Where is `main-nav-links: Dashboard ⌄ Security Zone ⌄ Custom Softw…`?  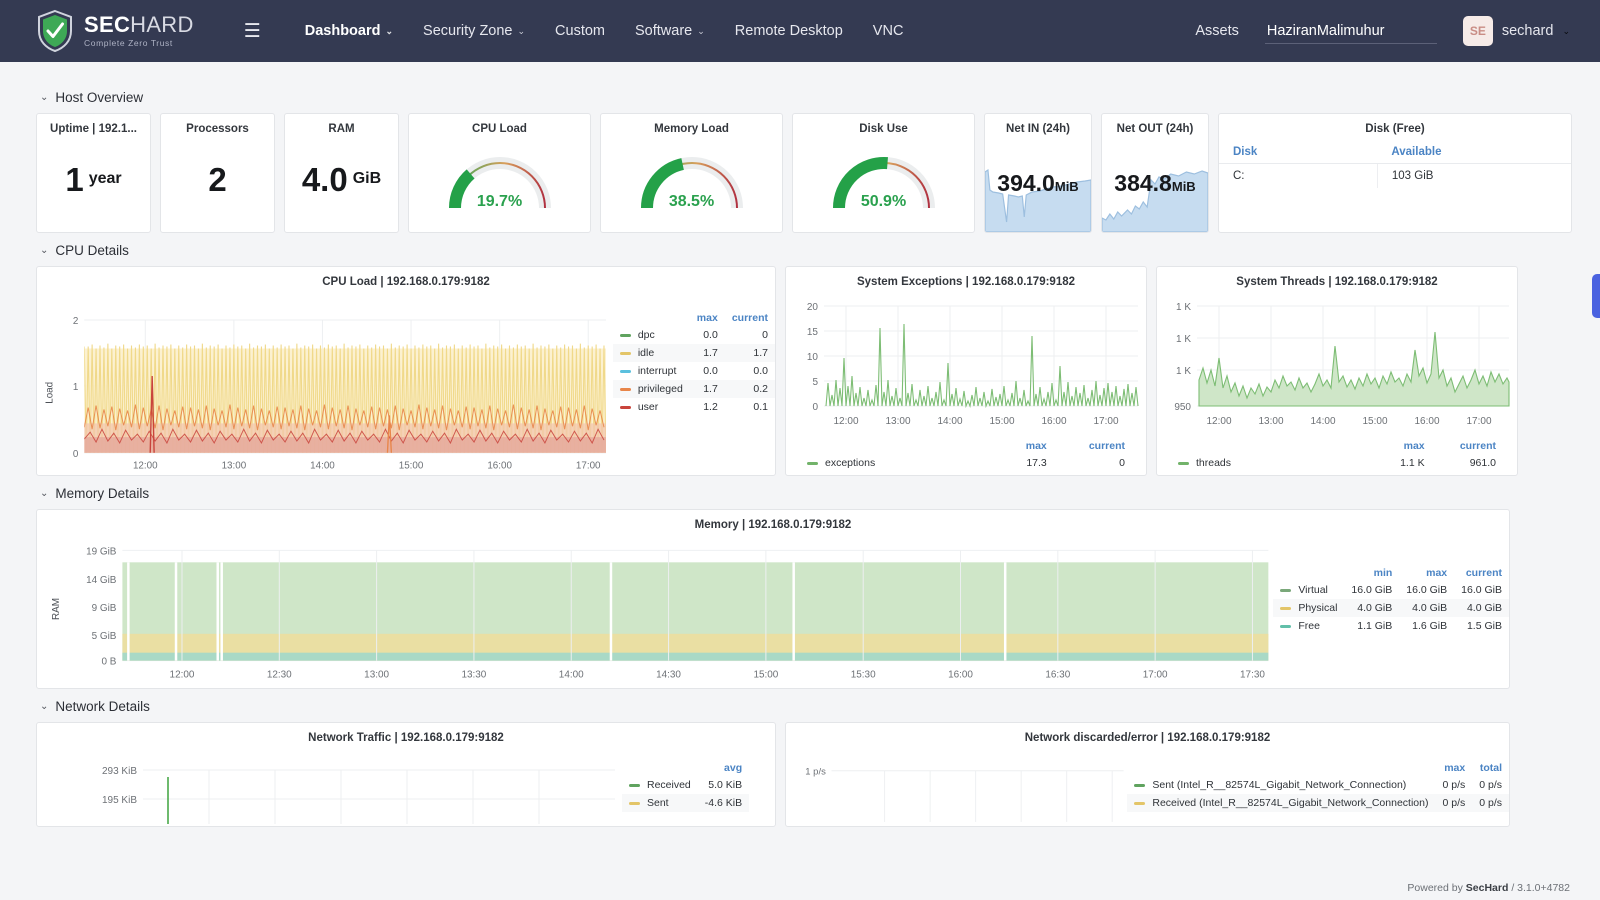 main-nav-links: Dashboard ⌄ Security Zone ⌄ Custom Softw… is located at coordinates (604, 31).